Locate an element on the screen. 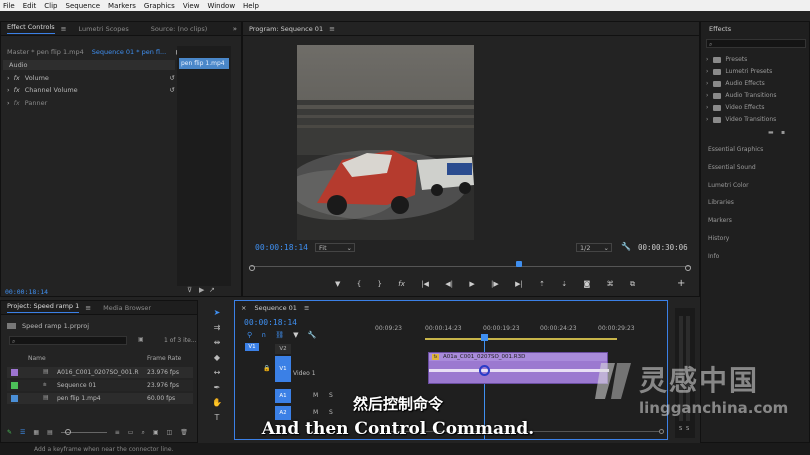  work-area-bar is located at coordinates (521, 339).